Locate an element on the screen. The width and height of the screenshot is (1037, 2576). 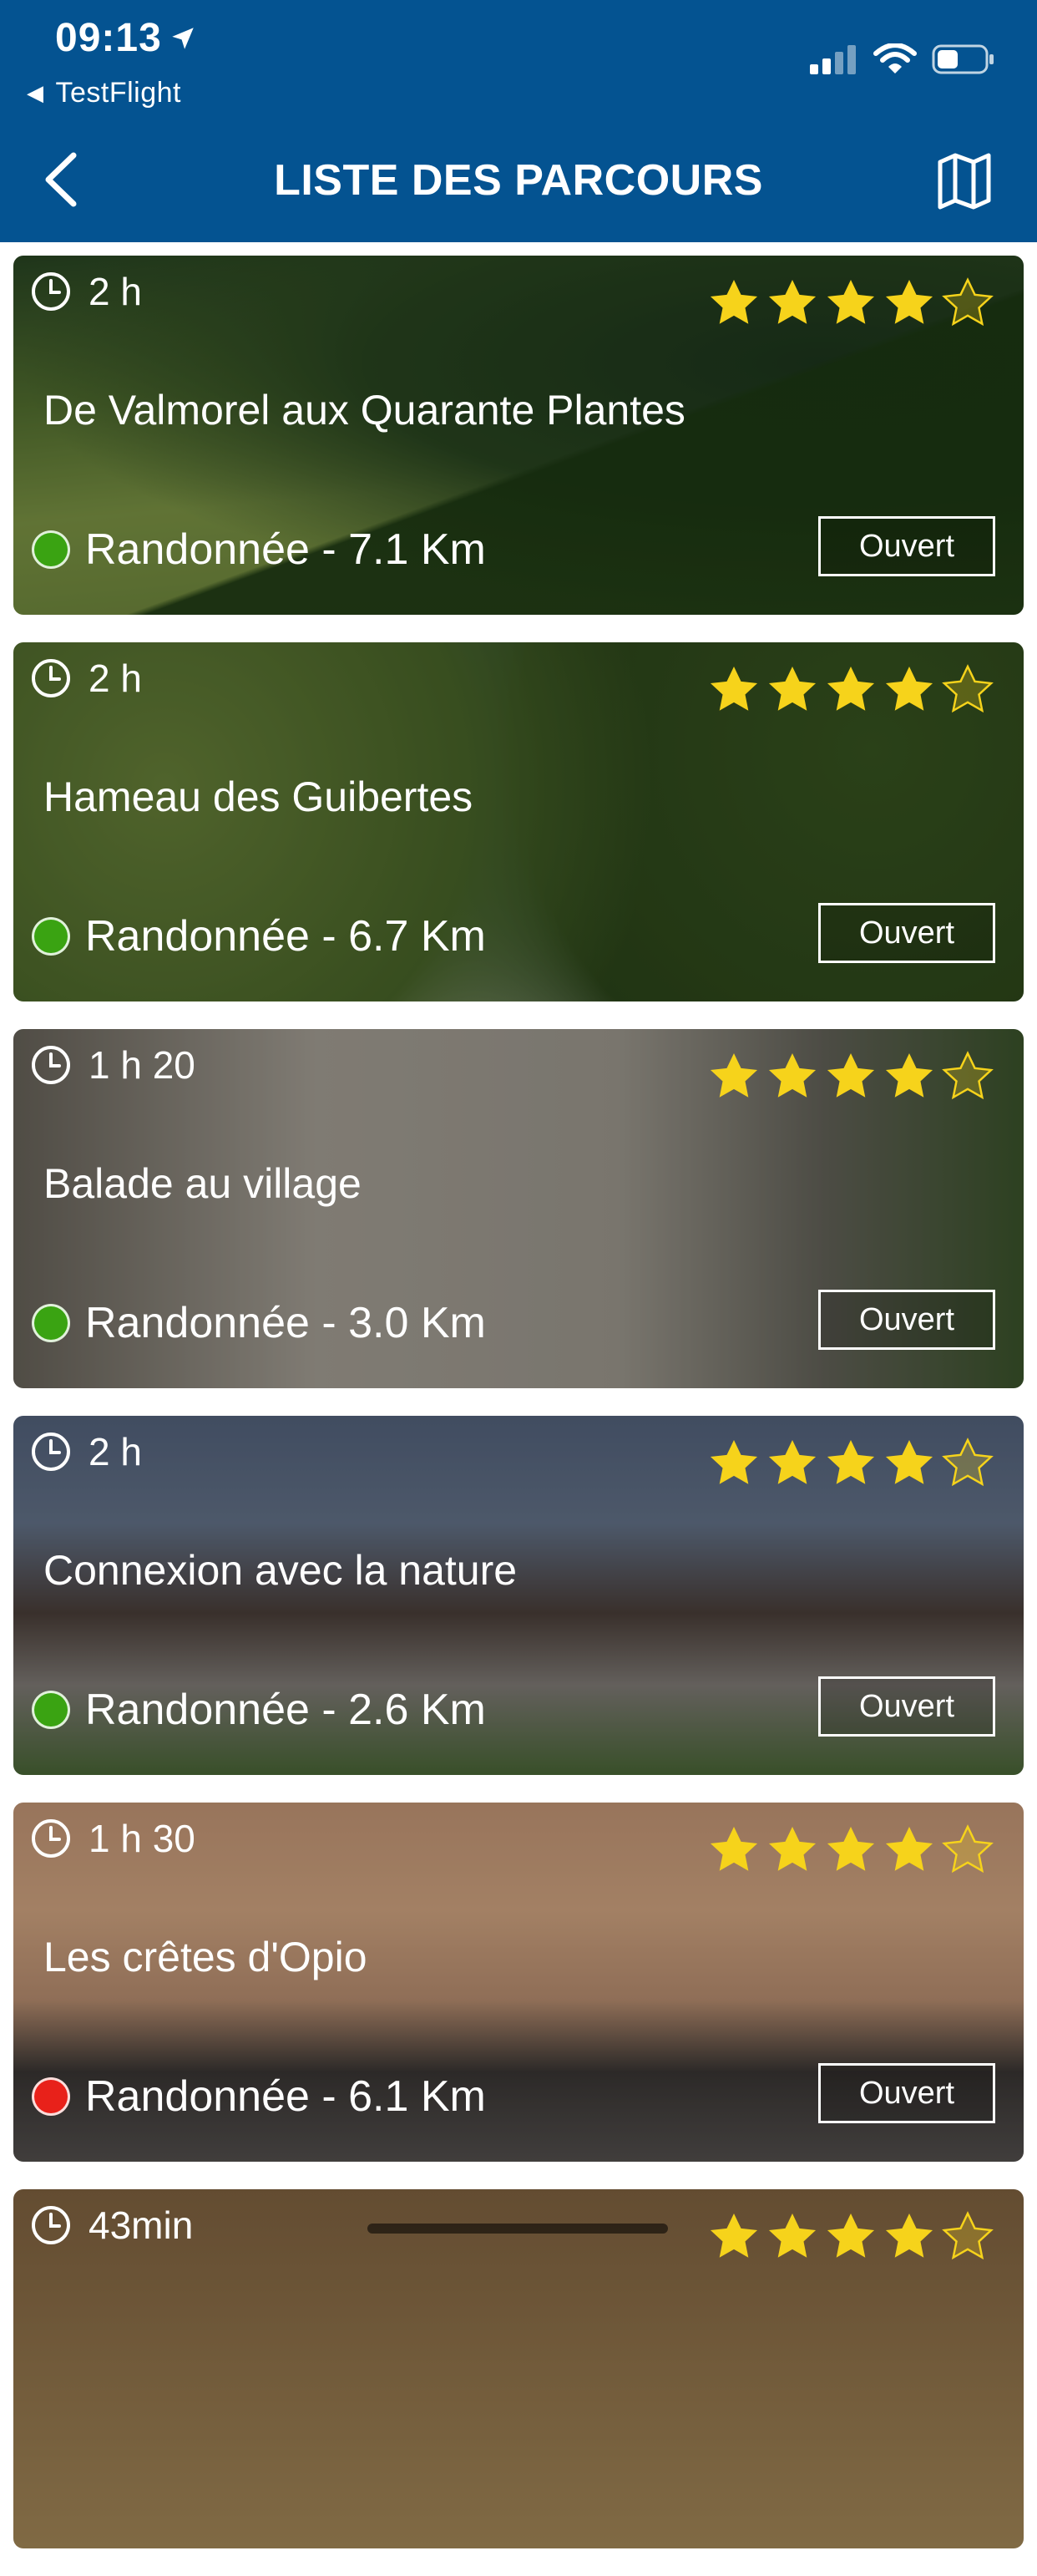
route-name: De Valmorel aux Quarante Plantes is located at coordinates (364, 410).